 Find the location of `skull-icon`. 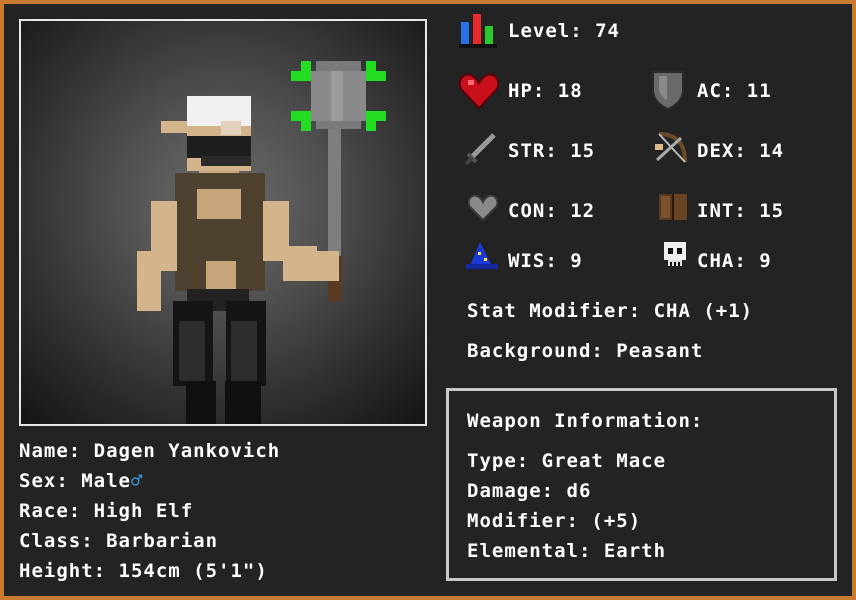

skull-icon is located at coordinates (675, 254).